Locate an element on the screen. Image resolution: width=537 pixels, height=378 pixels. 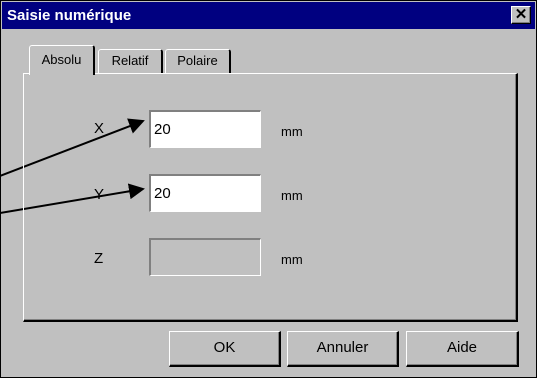
tab-label: Absolu is located at coordinates (61, 59).